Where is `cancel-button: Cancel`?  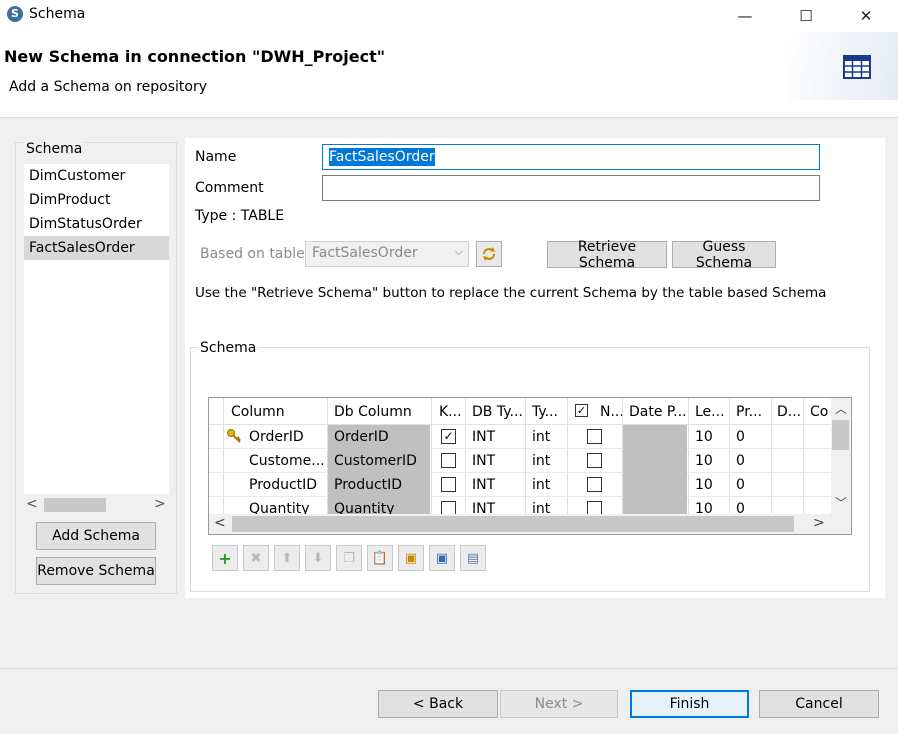 cancel-button: Cancel is located at coordinates (819, 704).